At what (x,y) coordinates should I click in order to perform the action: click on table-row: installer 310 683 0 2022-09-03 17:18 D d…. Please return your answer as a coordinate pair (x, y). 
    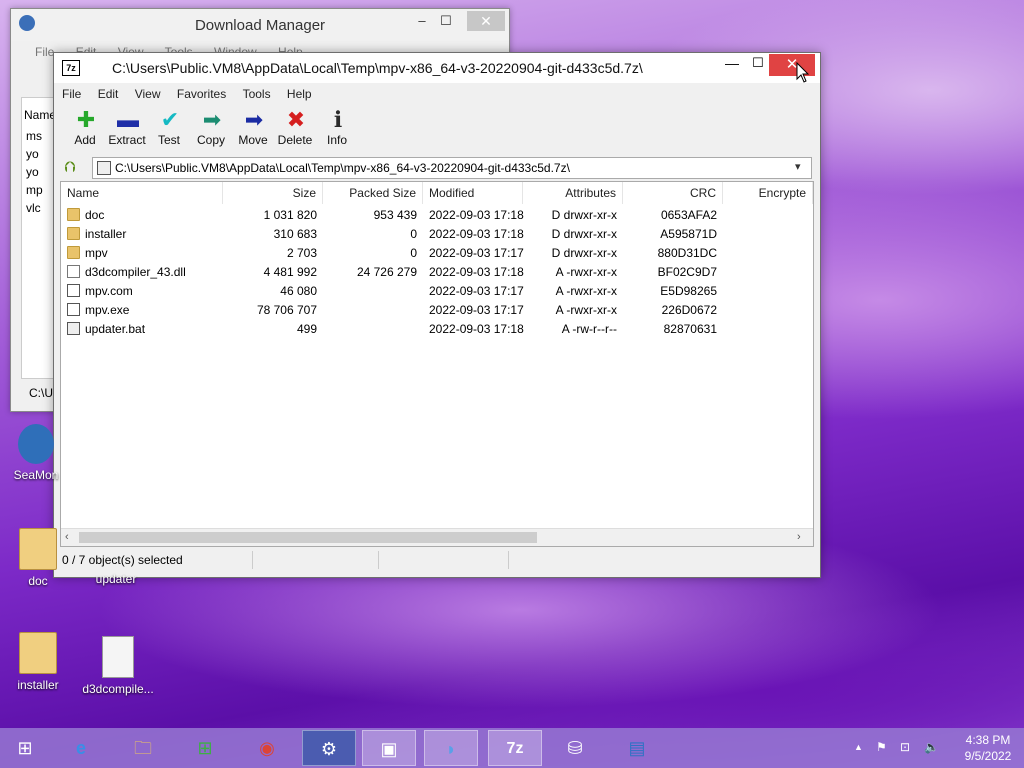
    Looking at the image, I should click on (437, 234).